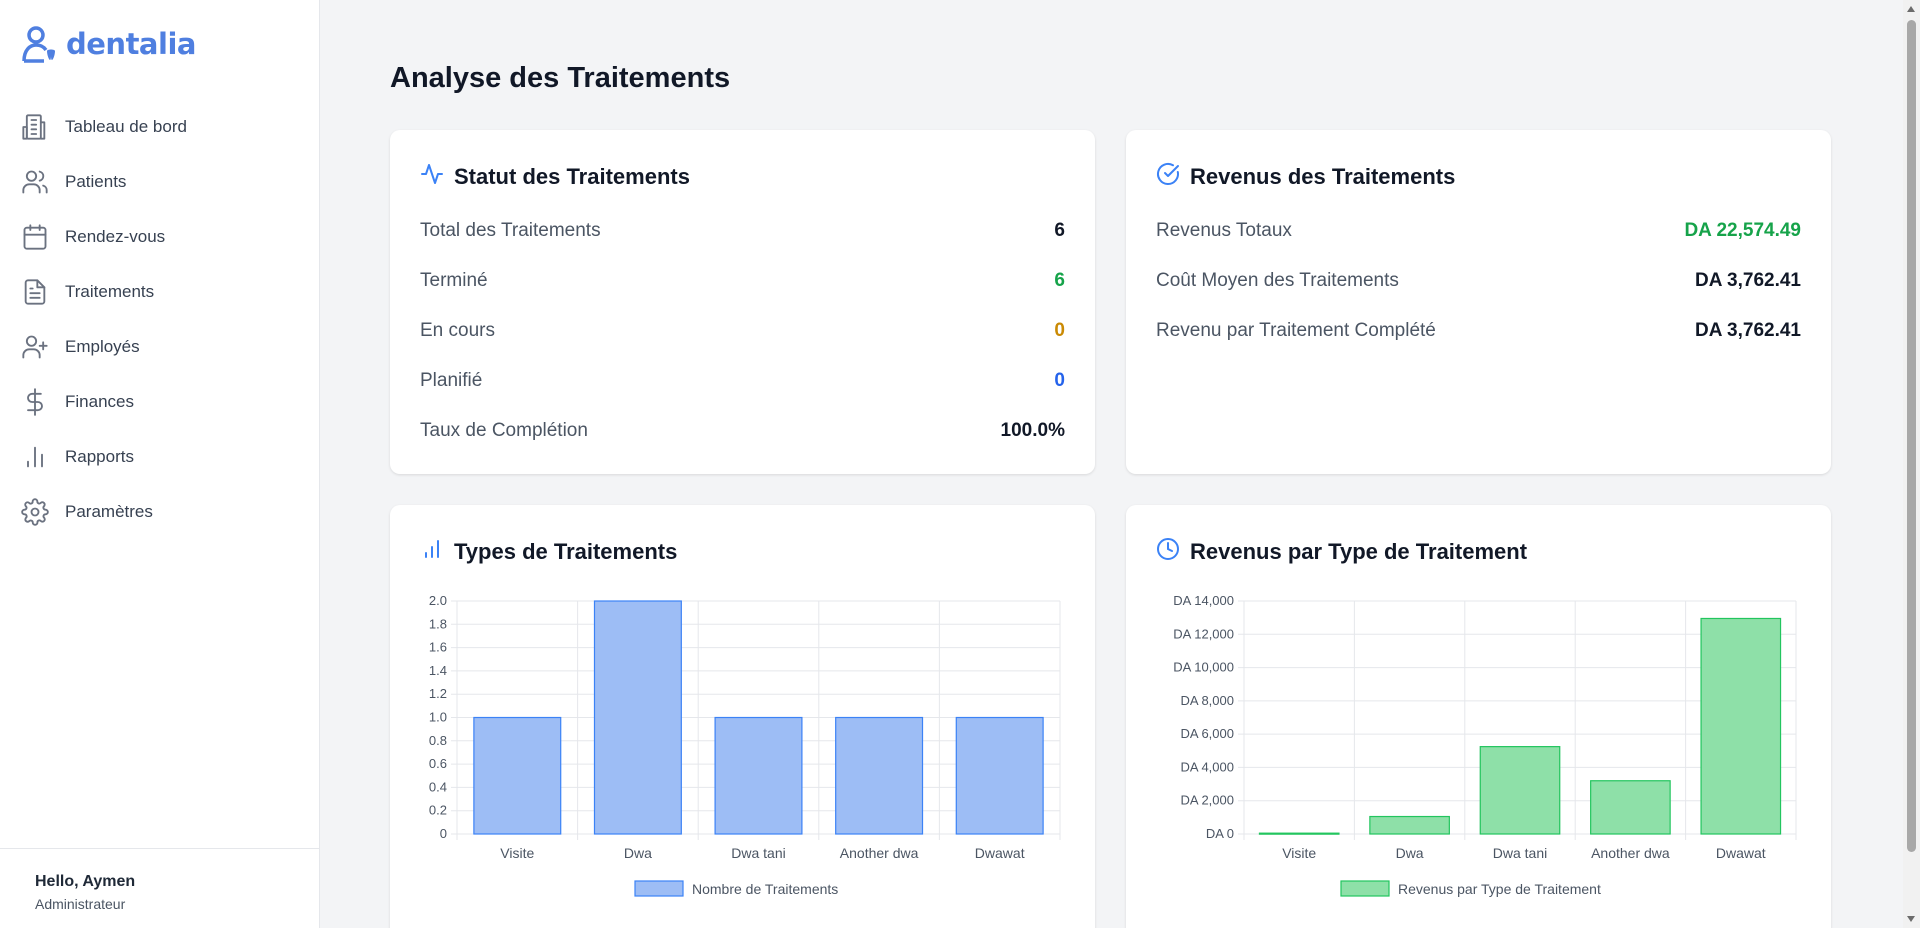 This screenshot has height=928, width=1920. What do you see at coordinates (126, 126) in the screenshot?
I see `sidebar-item-label: Tableau de bord` at bounding box center [126, 126].